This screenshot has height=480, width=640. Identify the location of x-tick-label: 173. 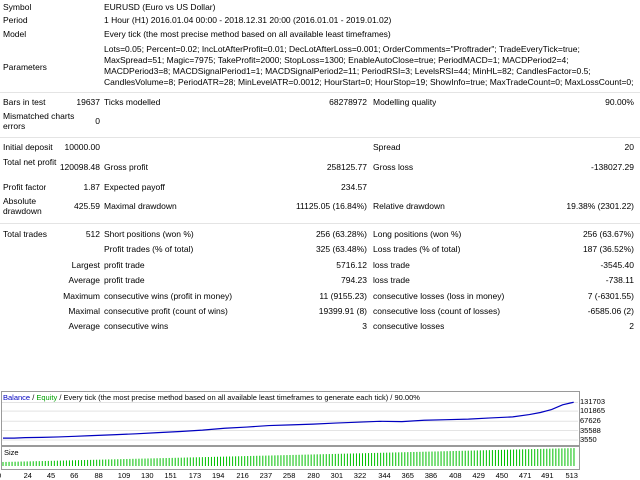
(195, 475).